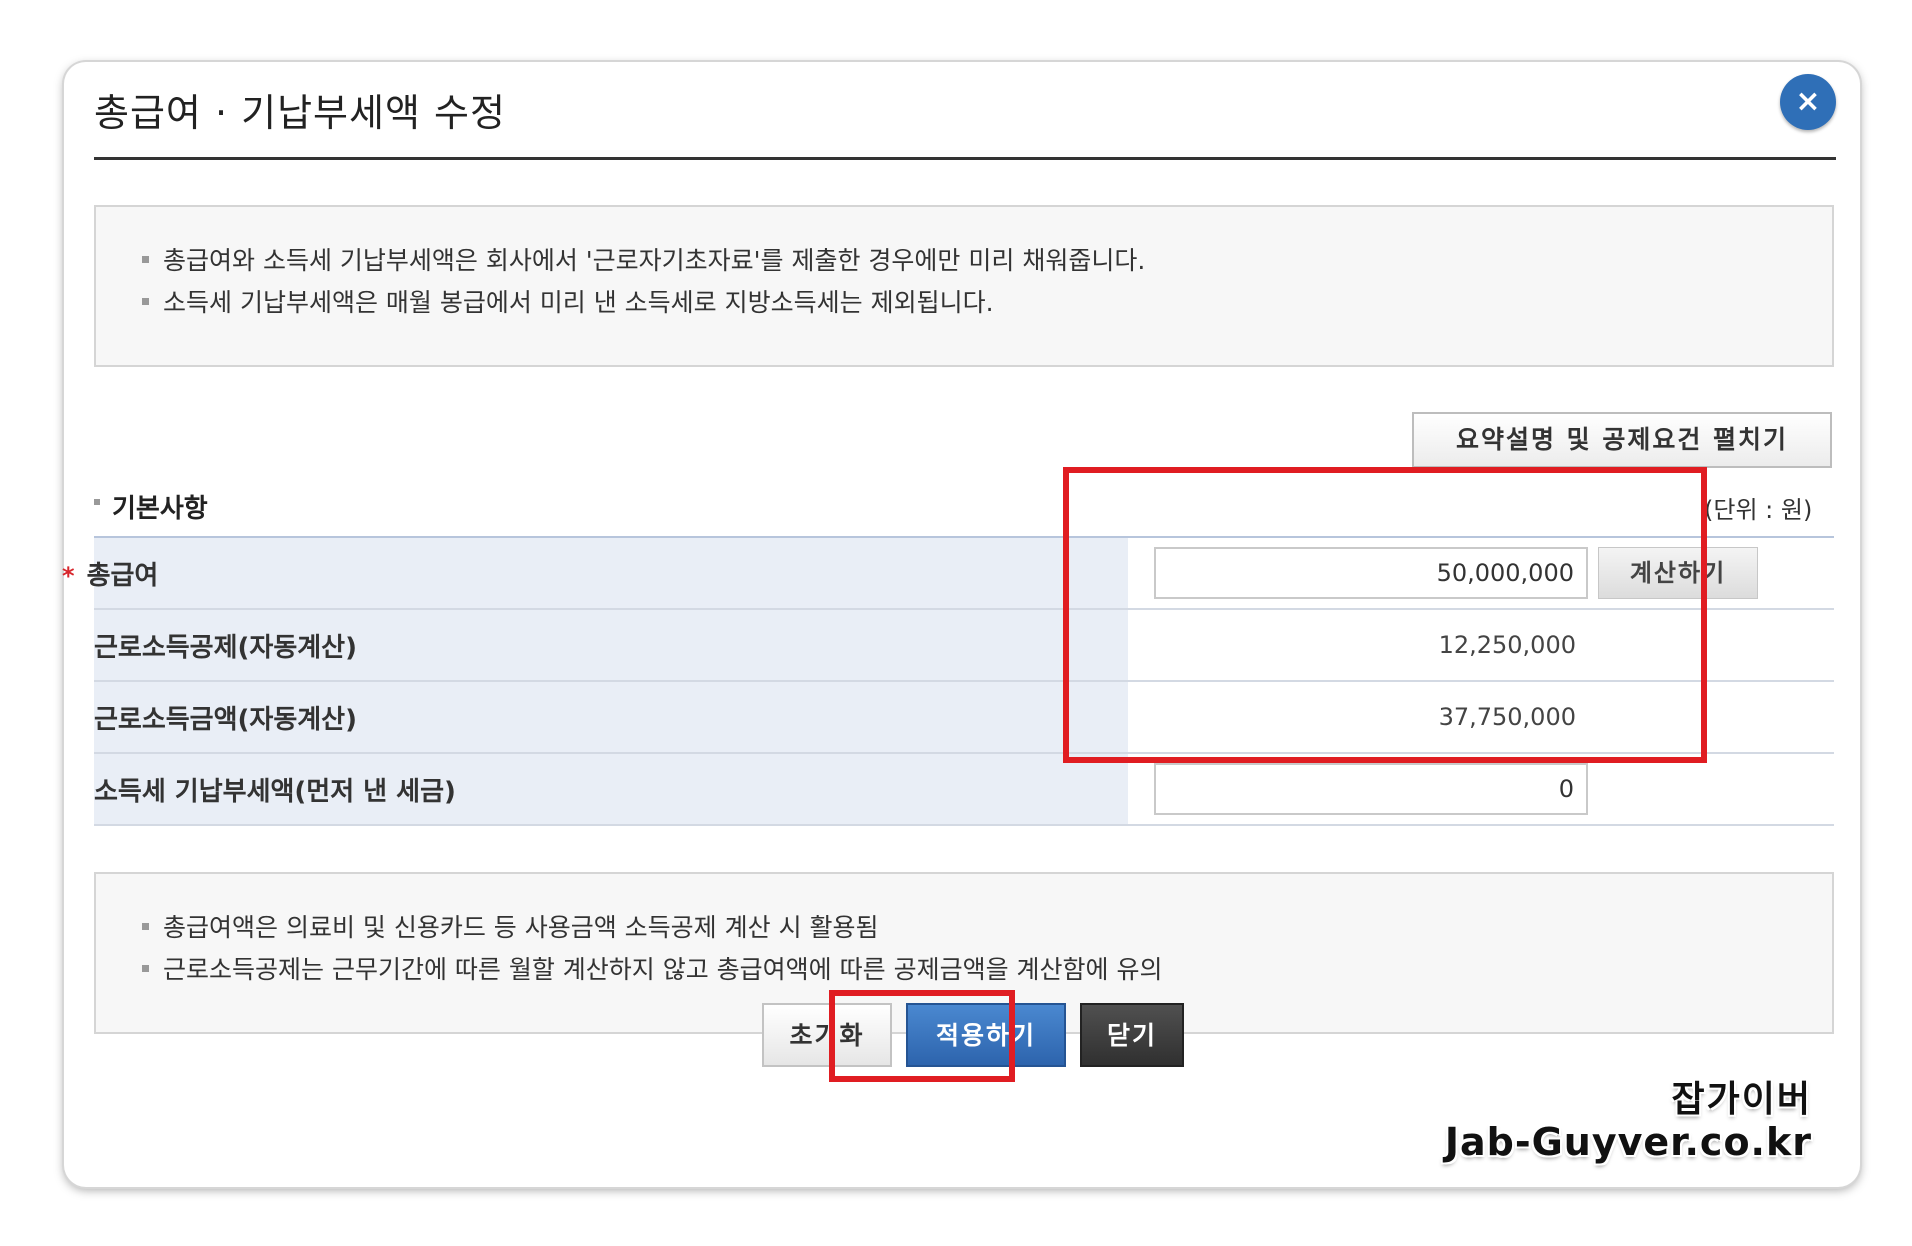 This screenshot has height=1246, width=1912. Describe the element at coordinates (151, 506) in the screenshot. I see `section-title: 기본사항` at that location.